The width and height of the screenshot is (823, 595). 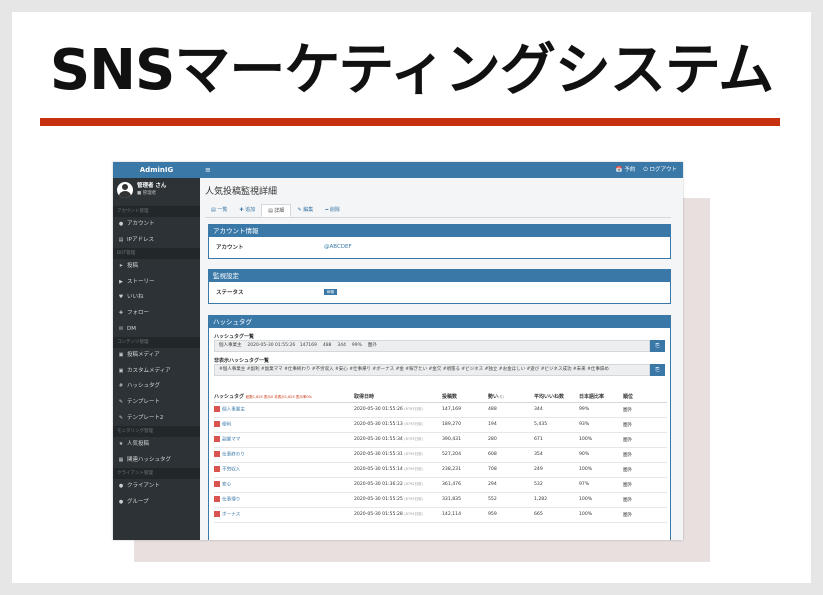 What do you see at coordinates (465, 470) in the screenshot?
I see `post-count: 238,231` at bounding box center [465, 470].